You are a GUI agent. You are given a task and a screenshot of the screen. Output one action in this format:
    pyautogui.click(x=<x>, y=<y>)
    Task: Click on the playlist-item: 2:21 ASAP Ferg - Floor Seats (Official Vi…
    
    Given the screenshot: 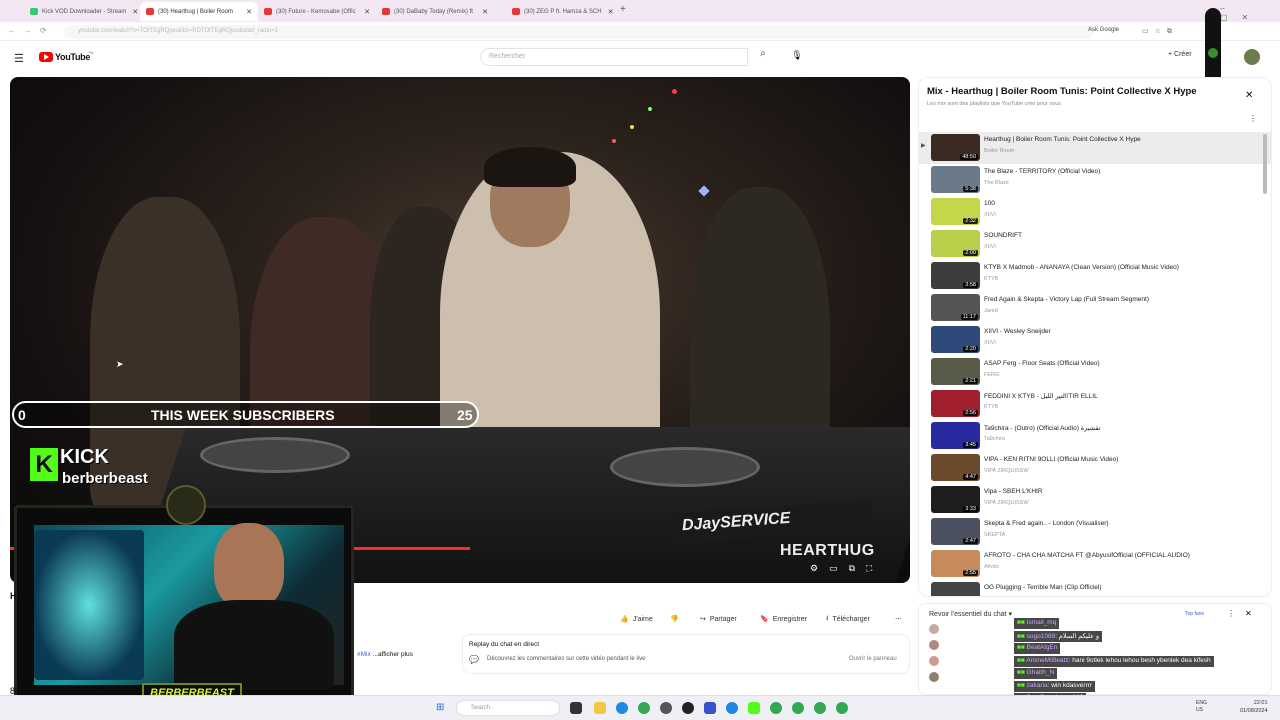 What is the action you would take?
    pyautogui.click(x=1099, y=373)
    